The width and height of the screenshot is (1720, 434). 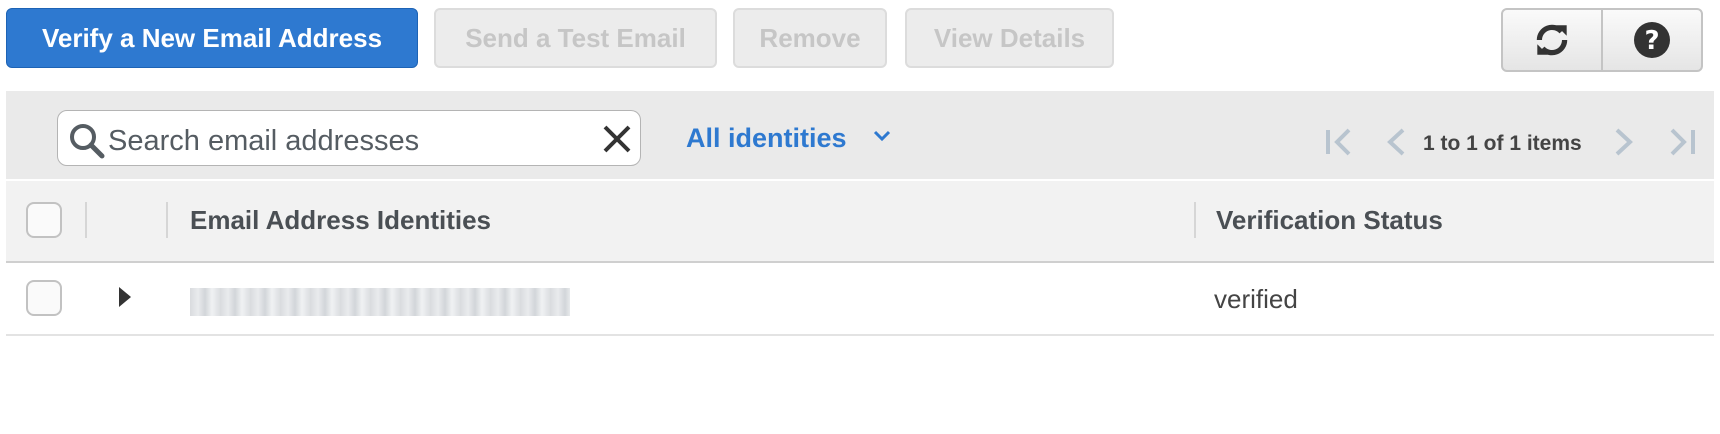 What do you see at coordinates (1009, 38) in the screenshot?
I see `view-details-button: View Details` at bounding box center [1009, 38].